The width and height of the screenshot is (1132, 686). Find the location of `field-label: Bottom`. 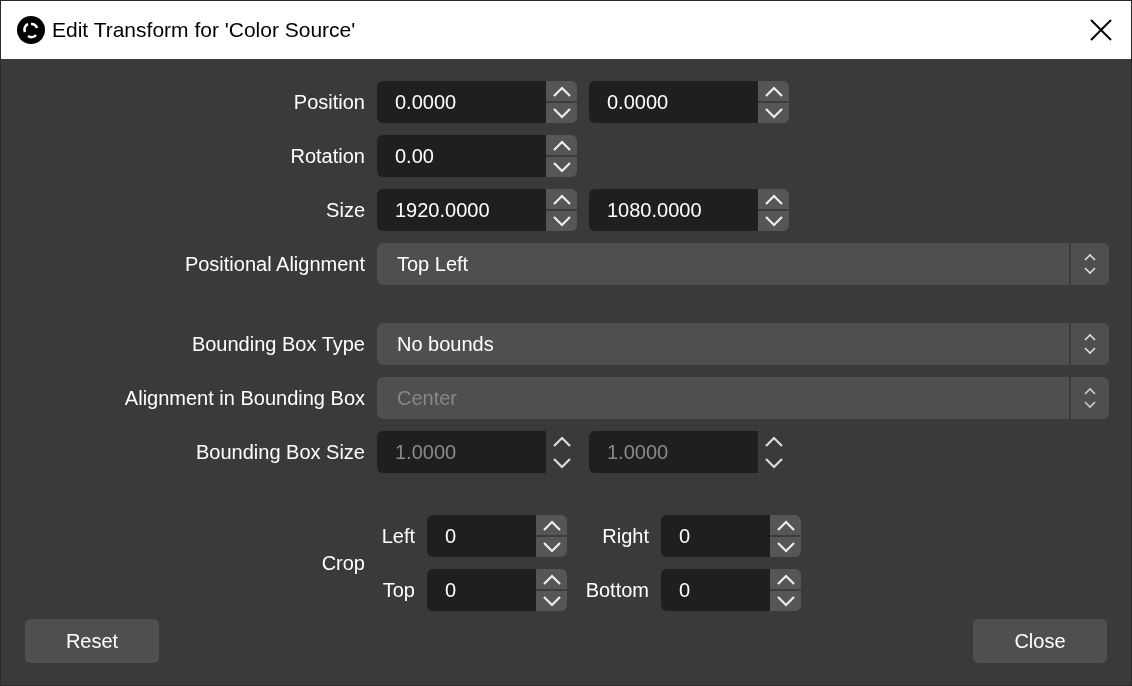

field-label: Bottom is located at coordinates (617, 590).